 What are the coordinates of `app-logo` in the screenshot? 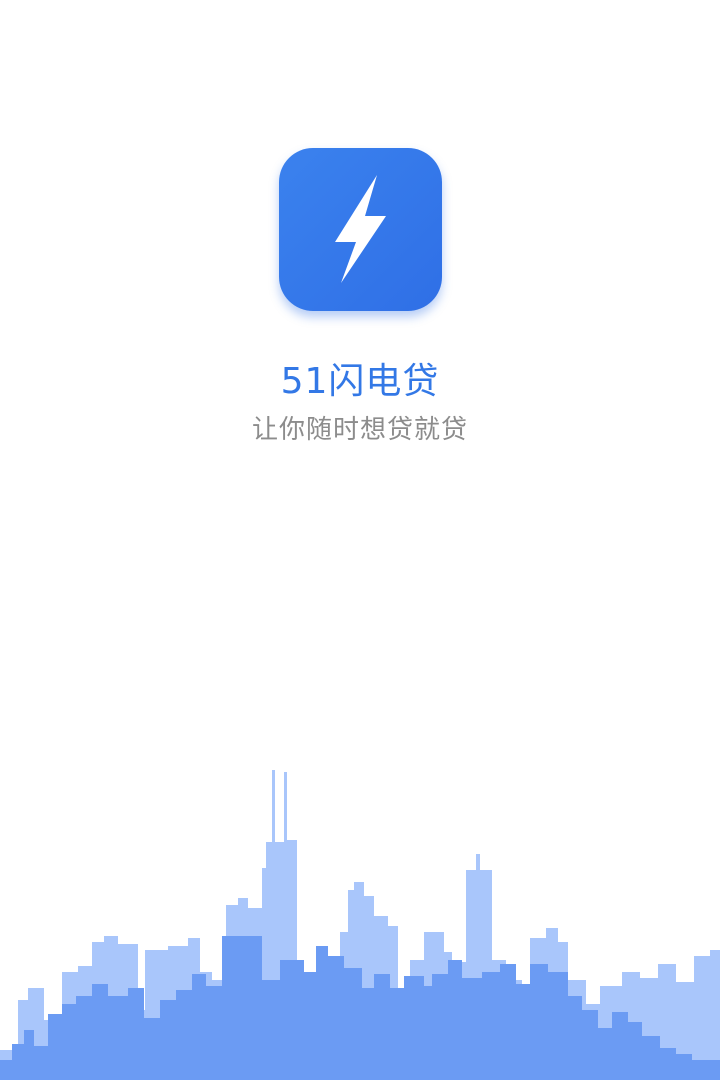 It's located at (360, 229).